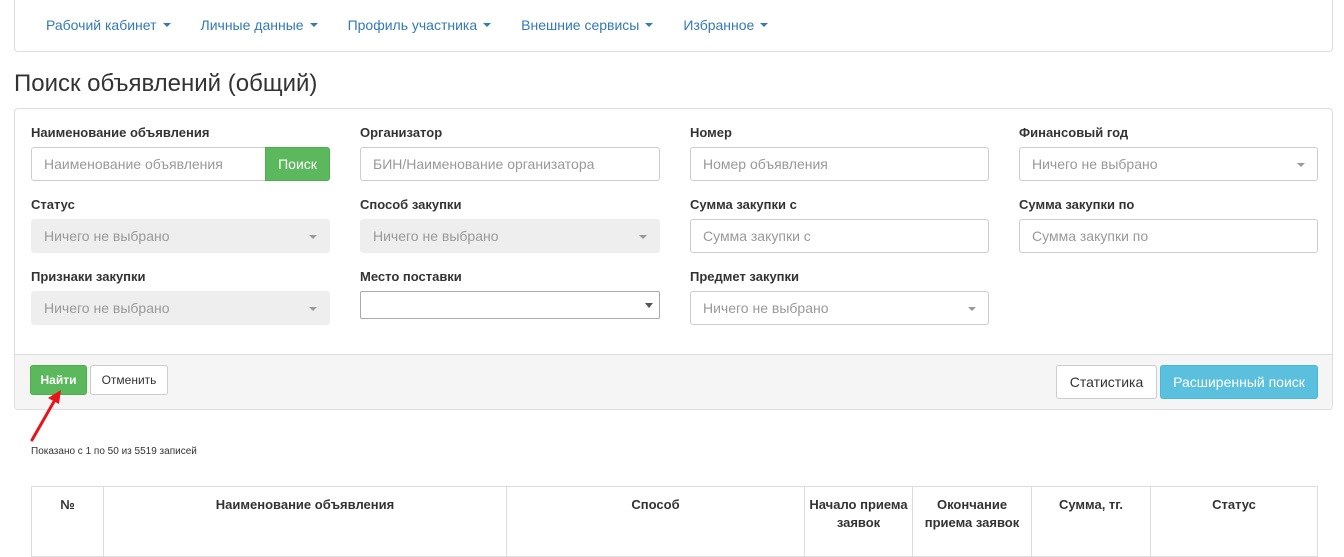 The width and height of the screenshot is (1344, 557). Describe the element at coordinates (580, 25) in the screenshot. I see `nav-item-label: Внешние сервисы` at that location.